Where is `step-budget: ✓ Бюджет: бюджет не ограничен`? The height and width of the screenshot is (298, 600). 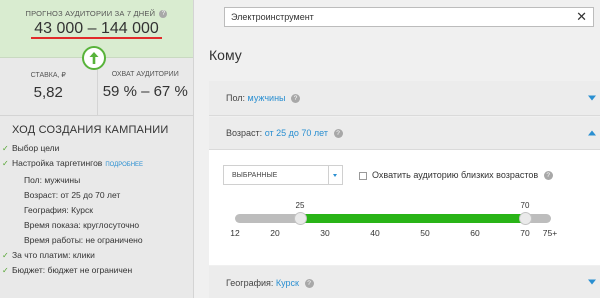 step-budget: ✓ Бюджет: бюджет не ограничен is located at coordinates (97, 270).